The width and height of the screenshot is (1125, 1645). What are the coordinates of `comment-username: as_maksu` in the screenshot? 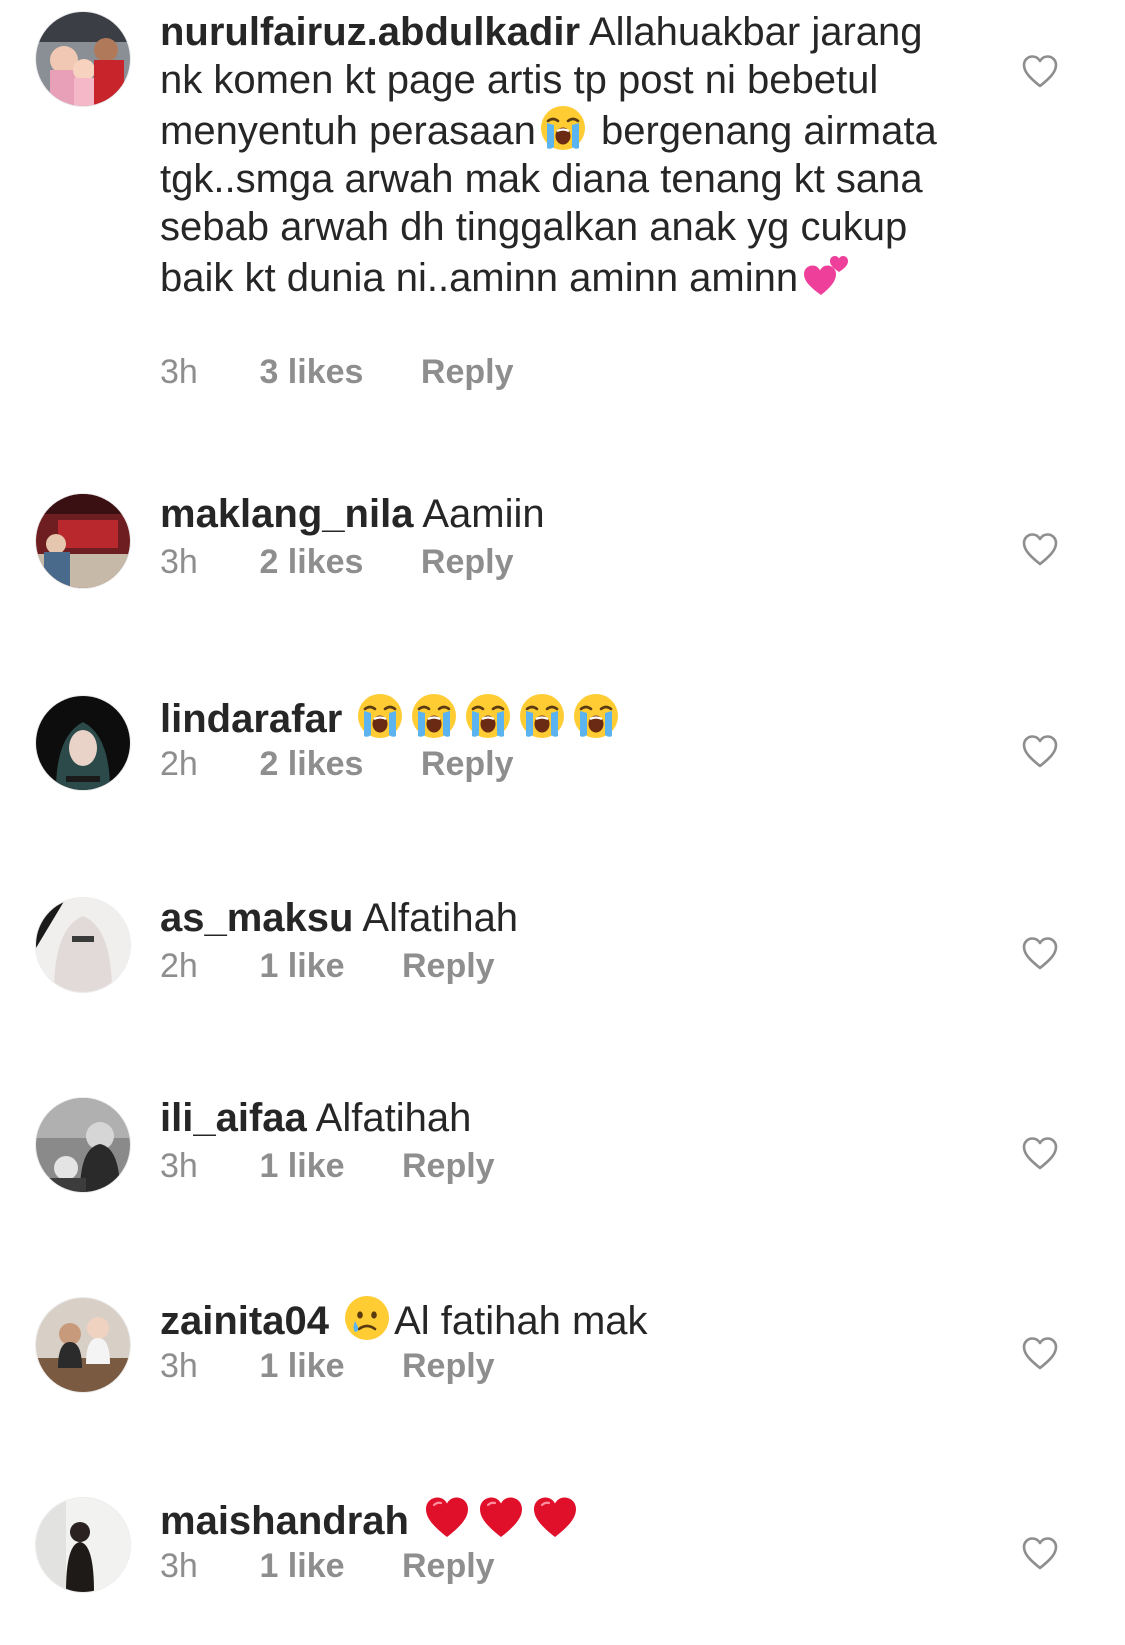 It's located at (256, 918).